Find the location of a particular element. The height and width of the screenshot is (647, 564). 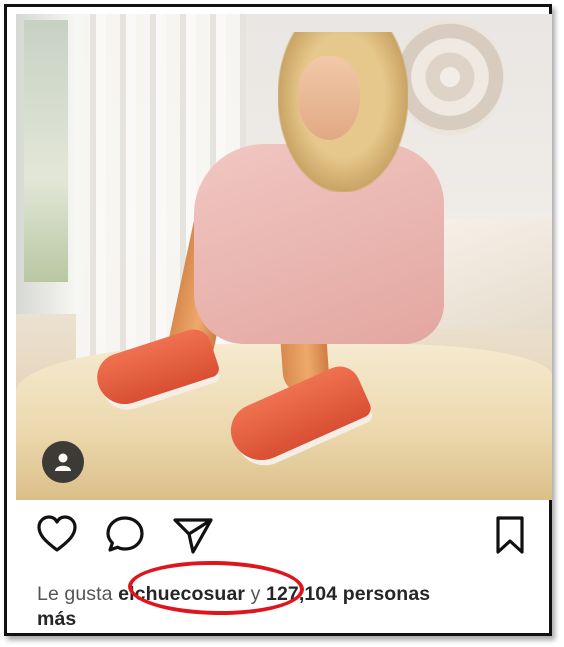

comment-bubble-icon is located at coordinates (126, 536).